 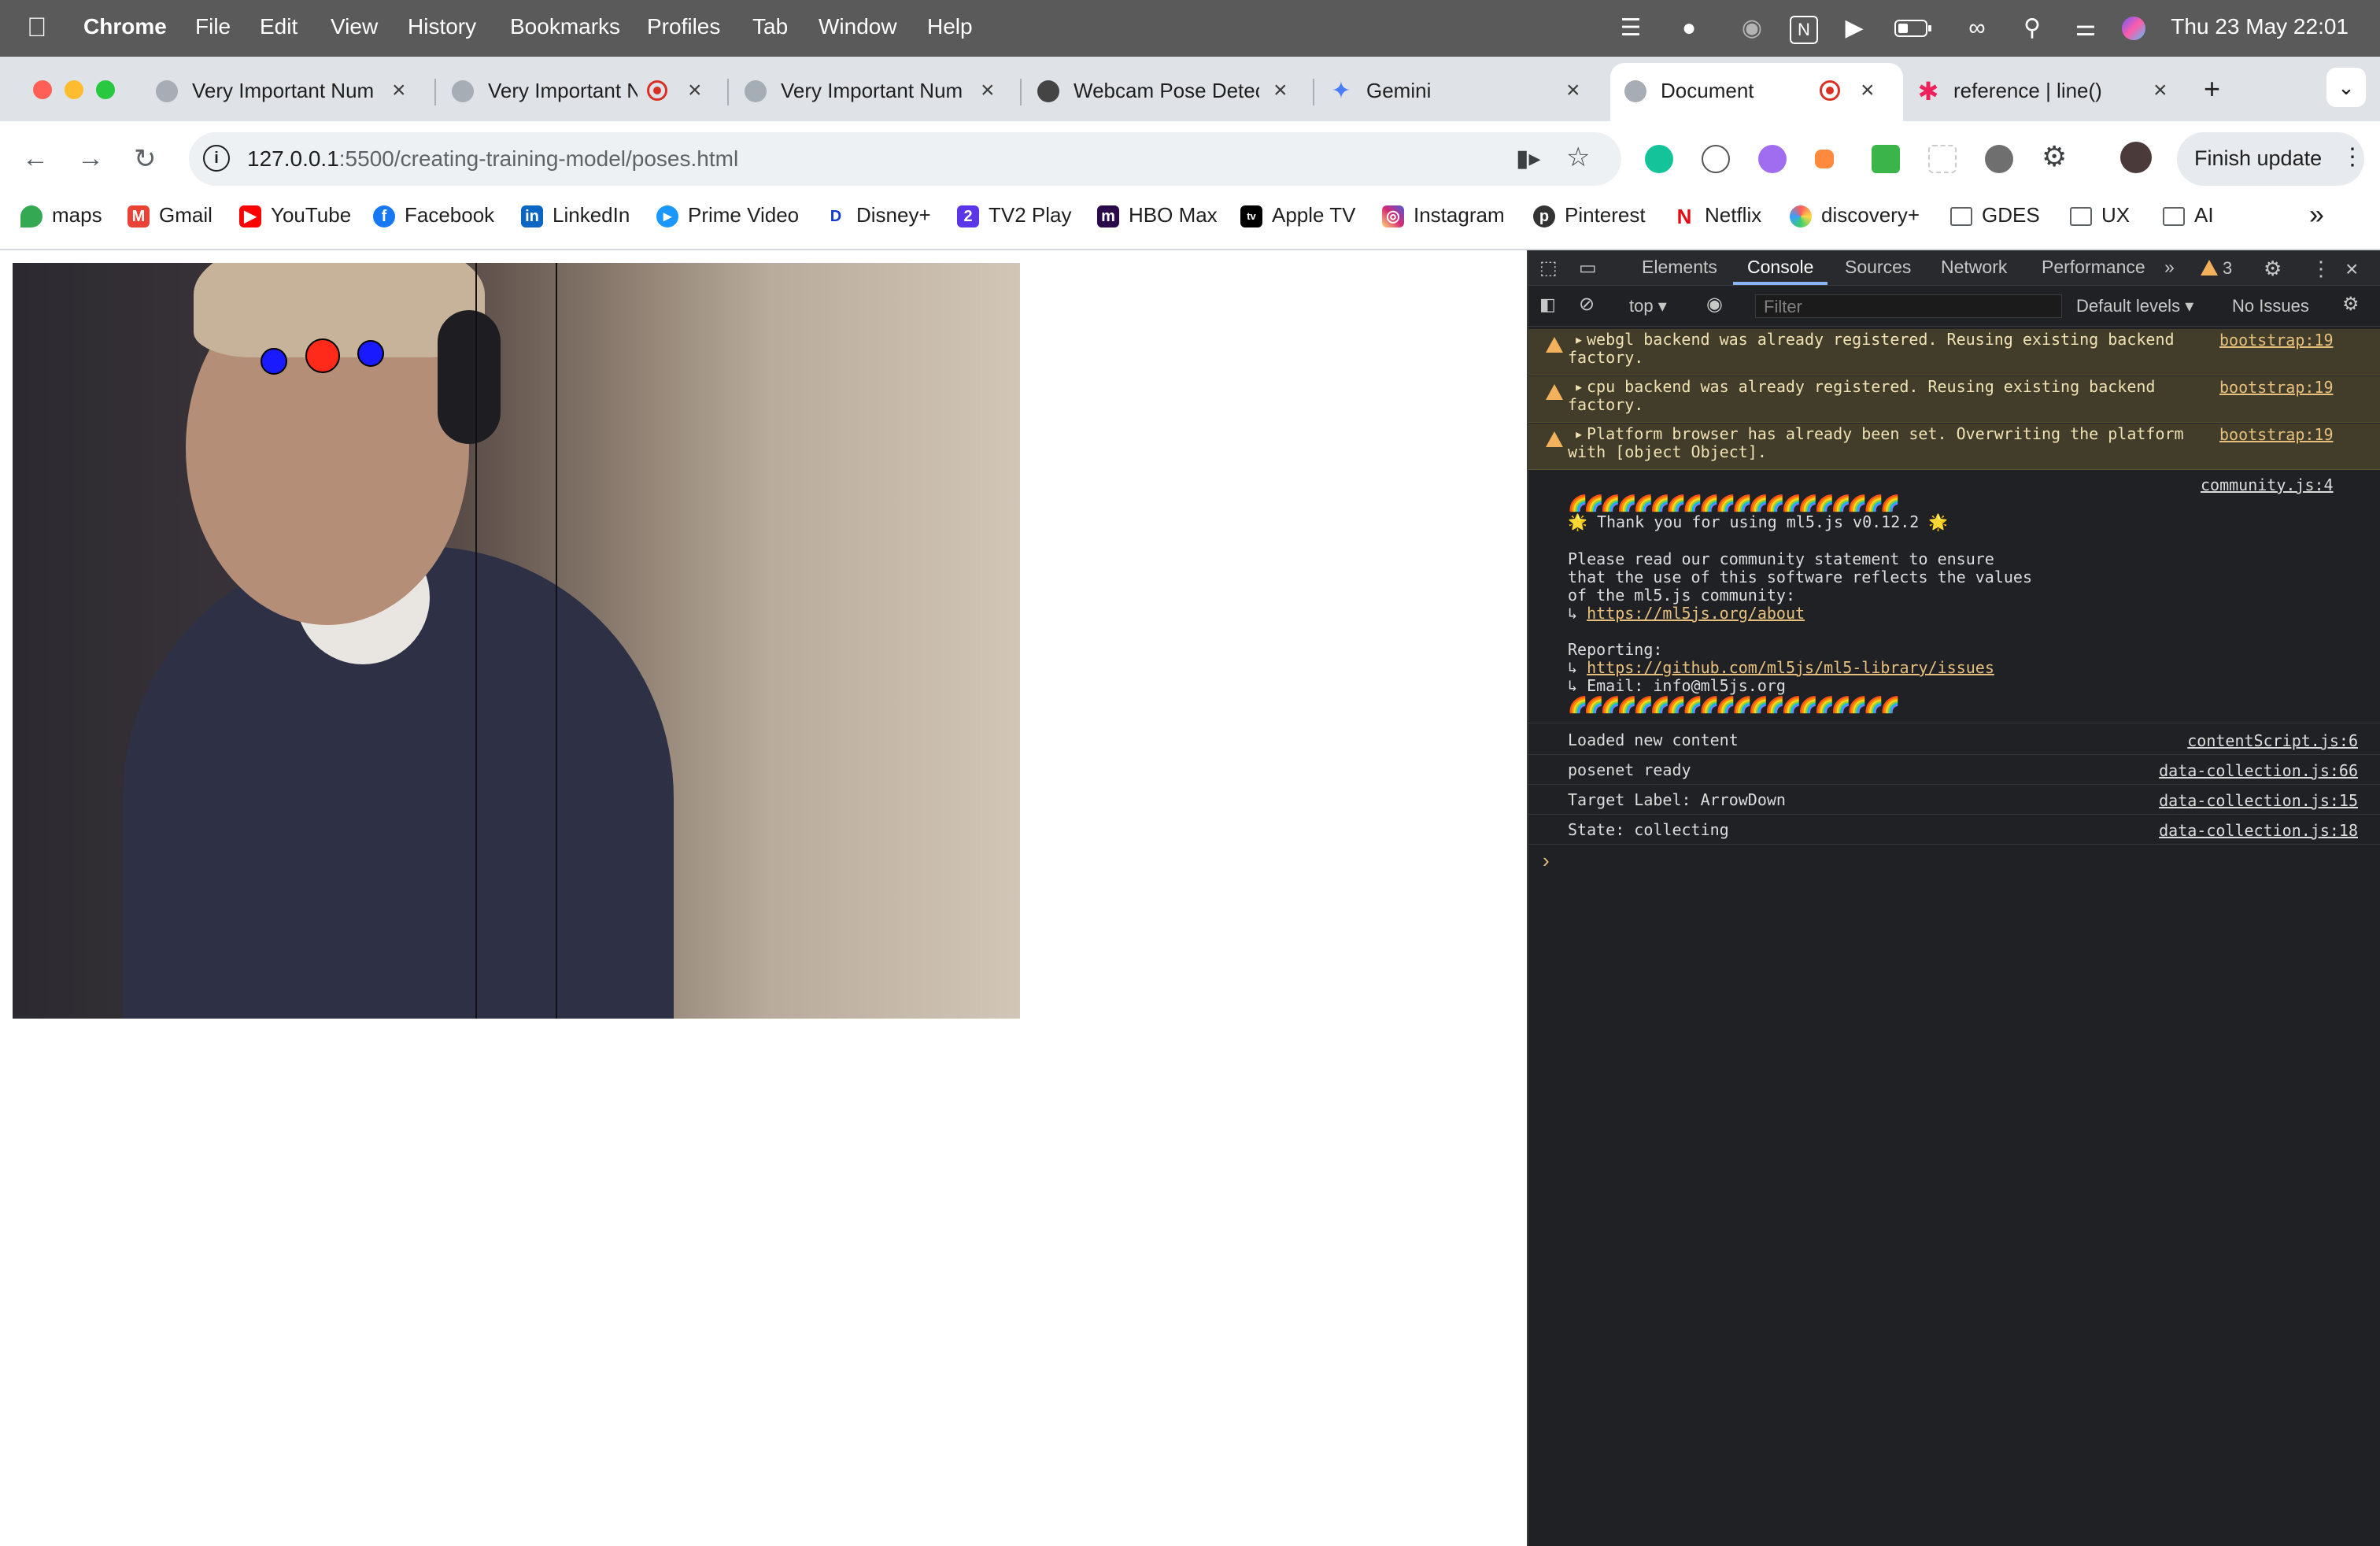 What do you see at coordinates (727, 216) in the screenshot?
I see `bookmark-prime-video: ▸ Prime Video` at bounding box center [727, 216].